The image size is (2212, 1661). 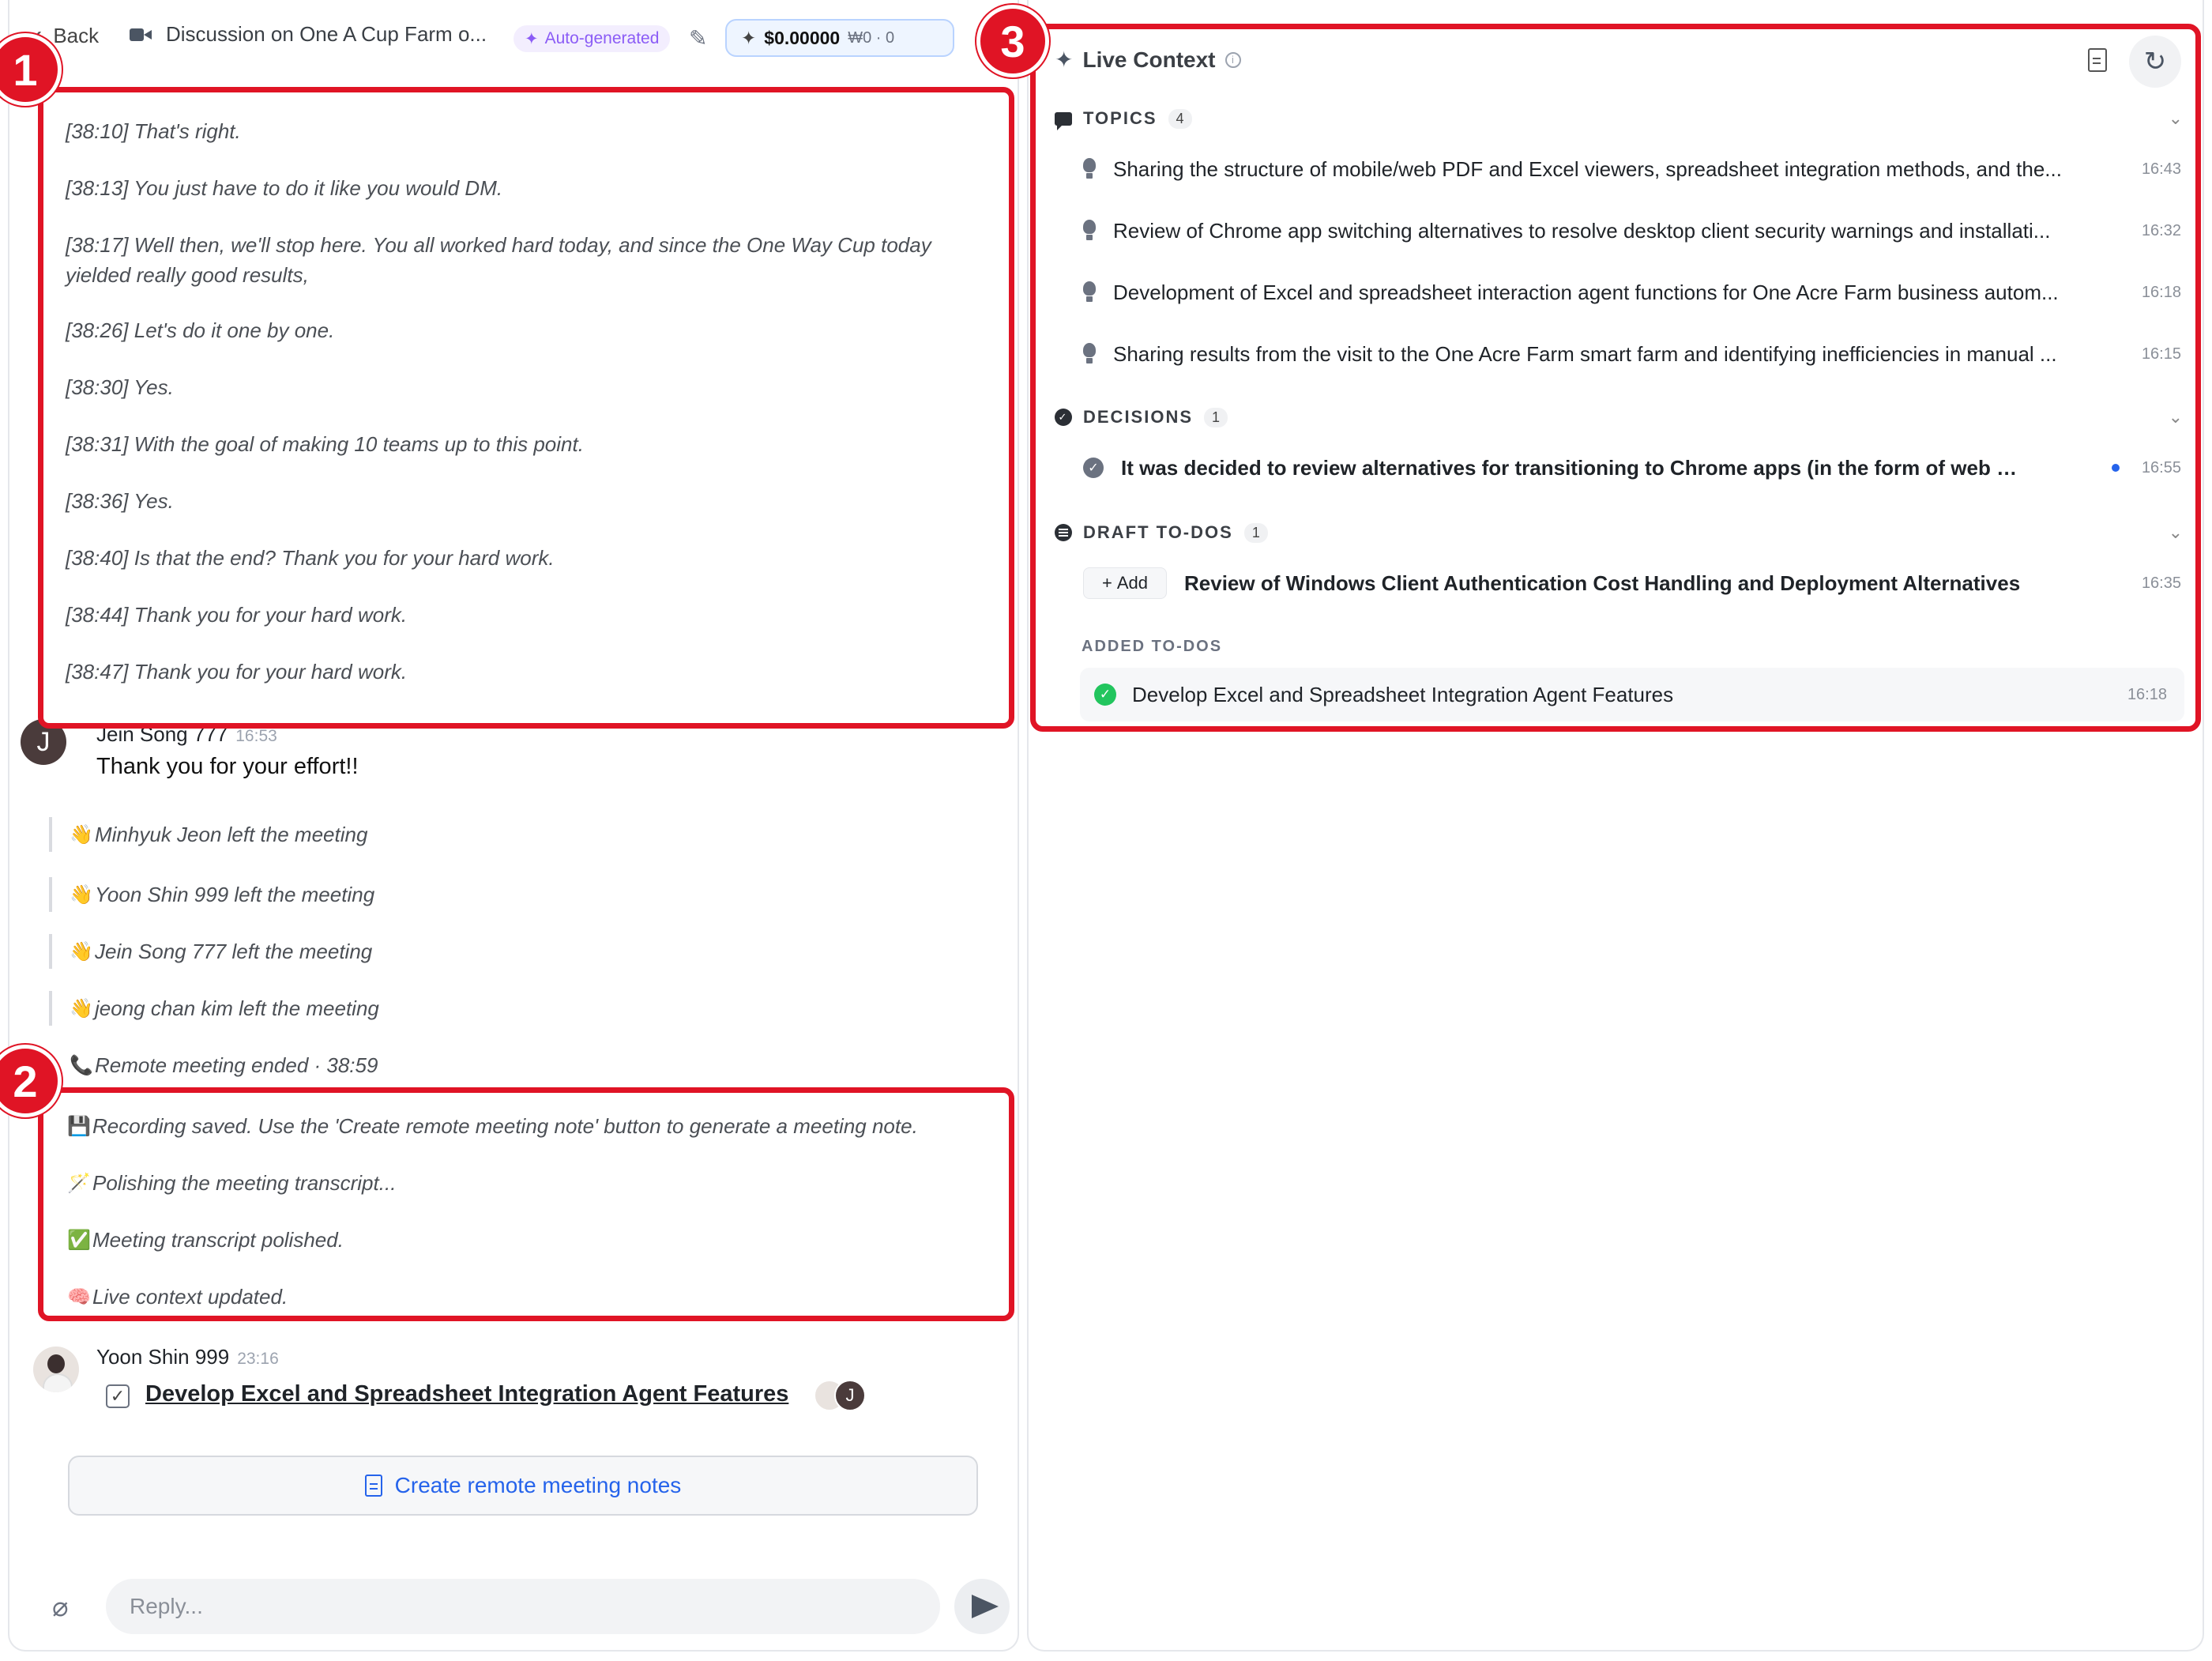 I want to click on system-event: ✅ Meeting transcript polished., so click(x=205, y=1239).